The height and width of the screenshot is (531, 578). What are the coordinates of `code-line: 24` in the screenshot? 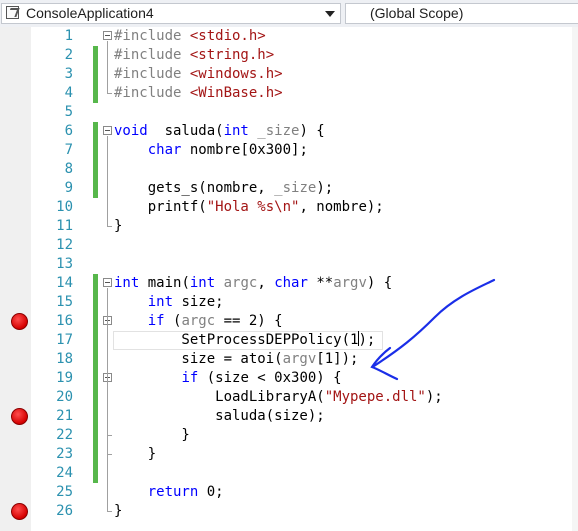 It's located at (289, 473).